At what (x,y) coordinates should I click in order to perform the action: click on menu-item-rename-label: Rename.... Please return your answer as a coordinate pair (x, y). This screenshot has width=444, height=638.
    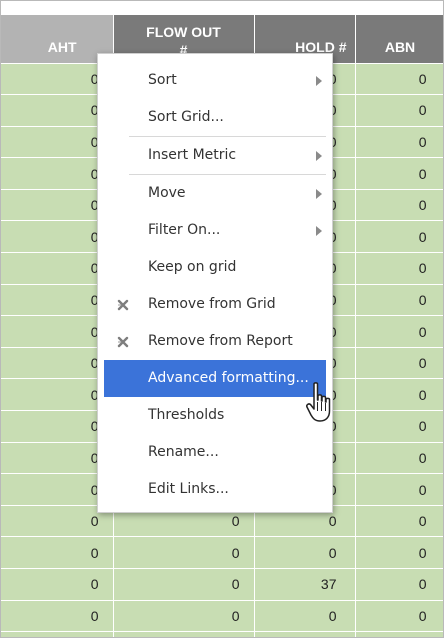
    Looking at the image, I should click on (183, 452).